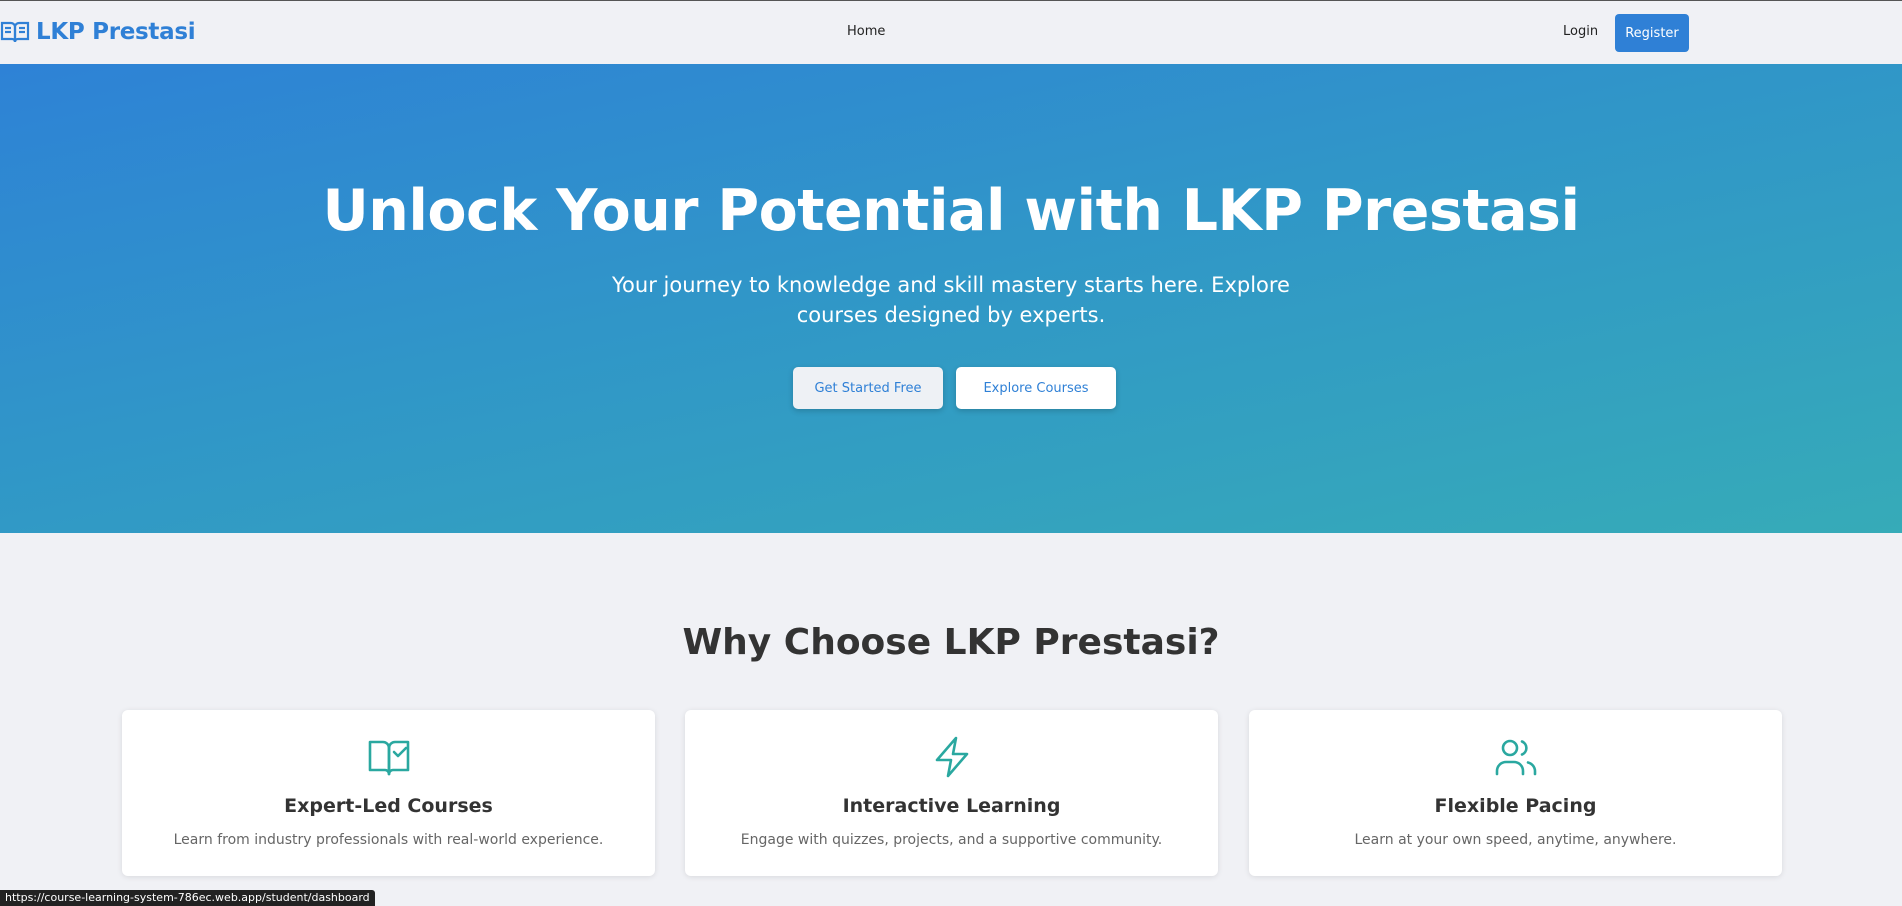 This screenshot has width=1902, height=906. Describe the element at coordinates (866, 31) in the screenshot. I see `nav-home-link: Home` at that location.